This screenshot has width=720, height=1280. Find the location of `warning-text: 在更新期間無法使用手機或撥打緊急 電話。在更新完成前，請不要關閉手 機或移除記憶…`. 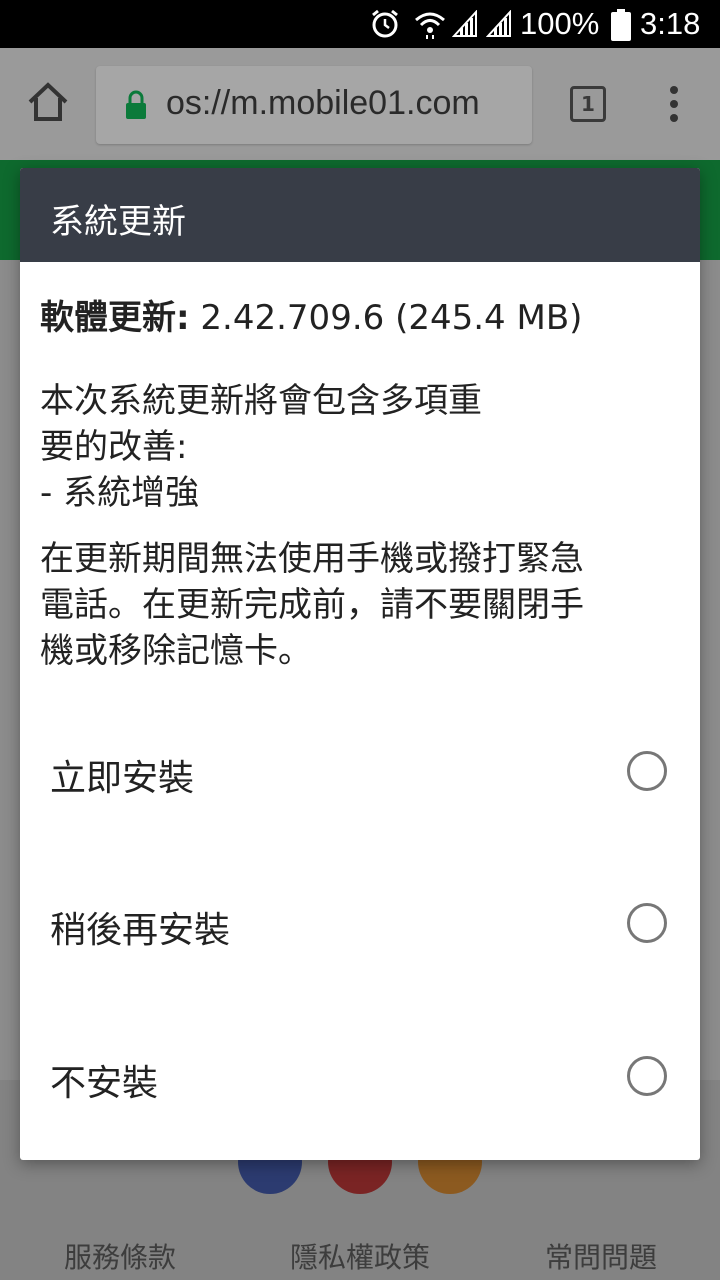

warning-text: 在更新期間無法使用手機或撥打緊急 電話。在更新完成前，請不要關閉手 機或移除記憶… is located at coordinates (312, 605).